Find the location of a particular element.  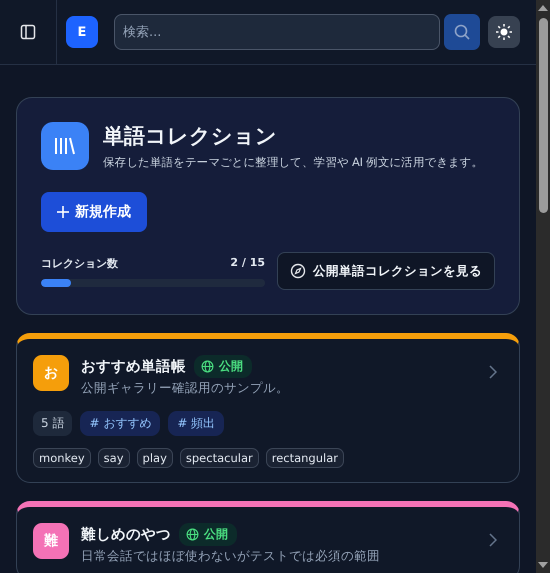

collection-title: おすすめ単語帳 is located at coordinates (133, 367).